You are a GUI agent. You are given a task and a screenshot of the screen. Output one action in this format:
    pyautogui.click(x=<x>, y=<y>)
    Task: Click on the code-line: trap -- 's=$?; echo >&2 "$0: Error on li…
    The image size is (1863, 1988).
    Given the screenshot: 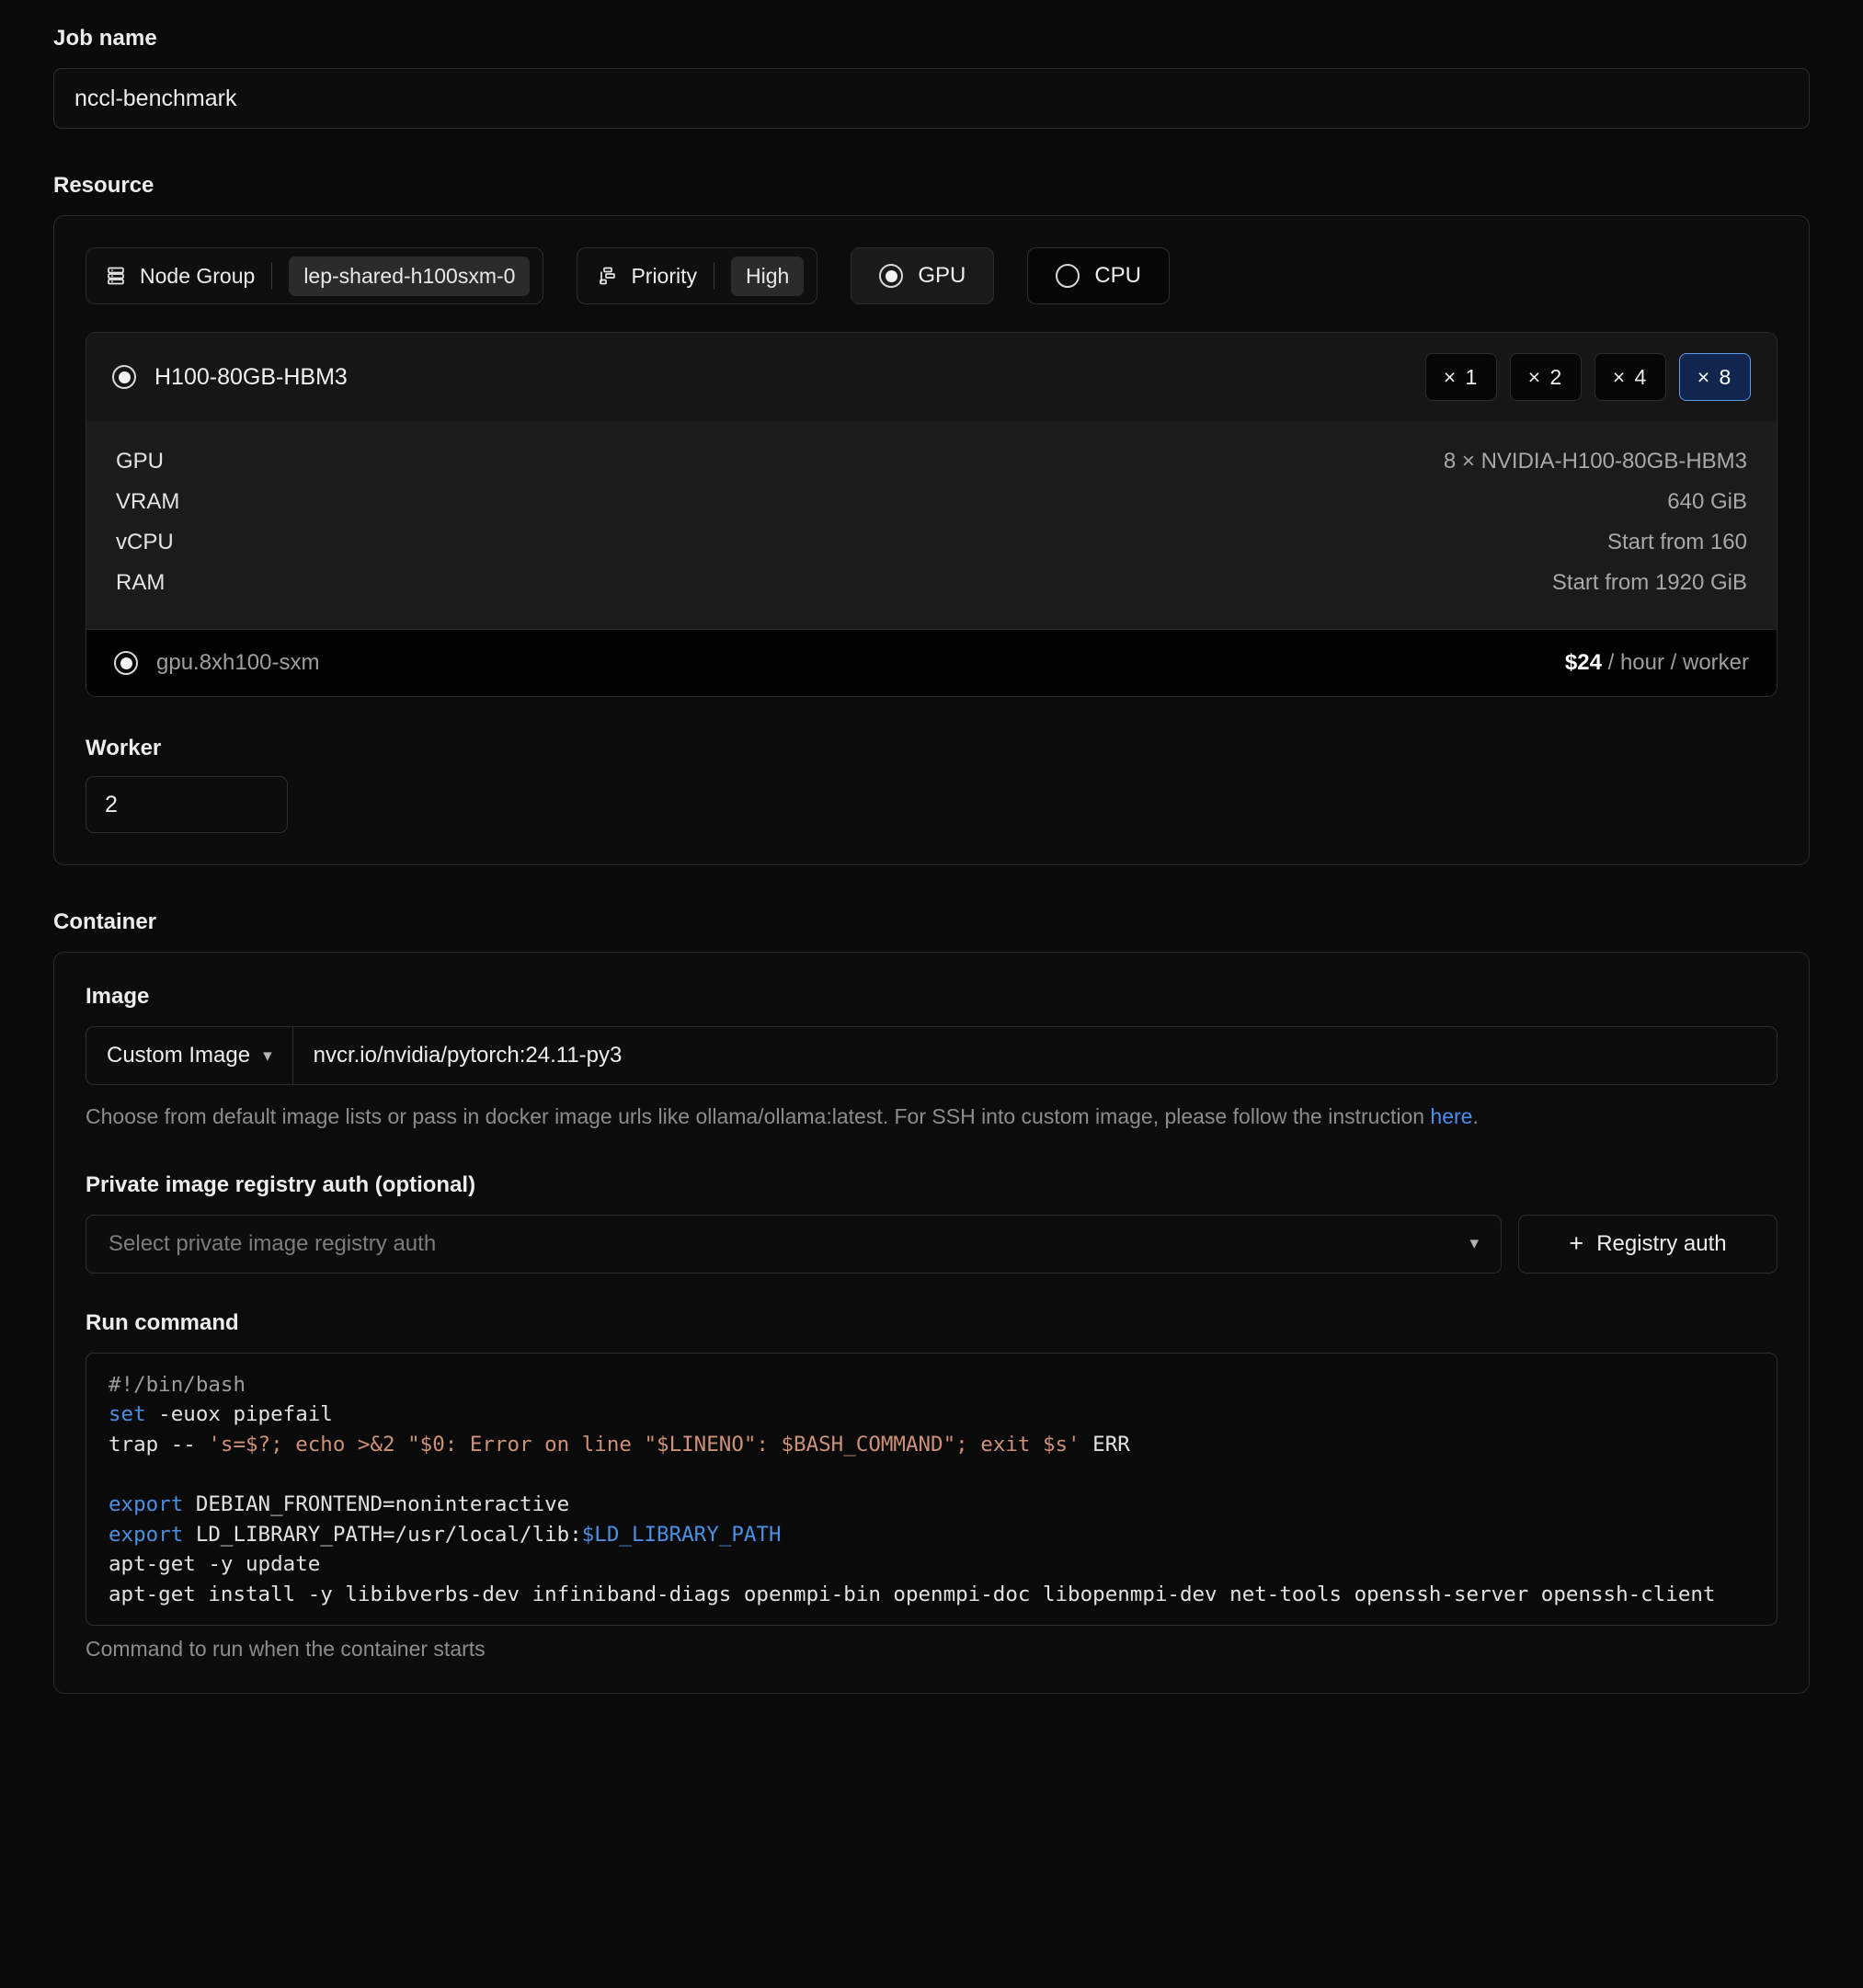 What is the action you would take?
    pyautogui.click(x=931, y=1445)
    